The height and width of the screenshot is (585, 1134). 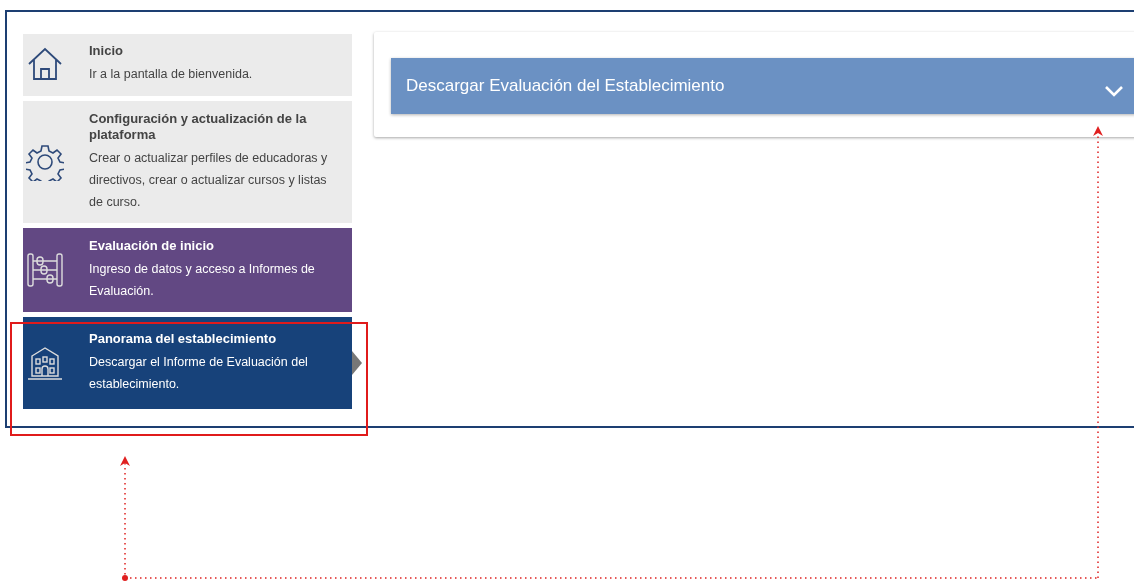 What do you see at coordinates (106, 51) in the screenshot?
I see `menu-item-title: Inicio` at bounding box center [106, 51].